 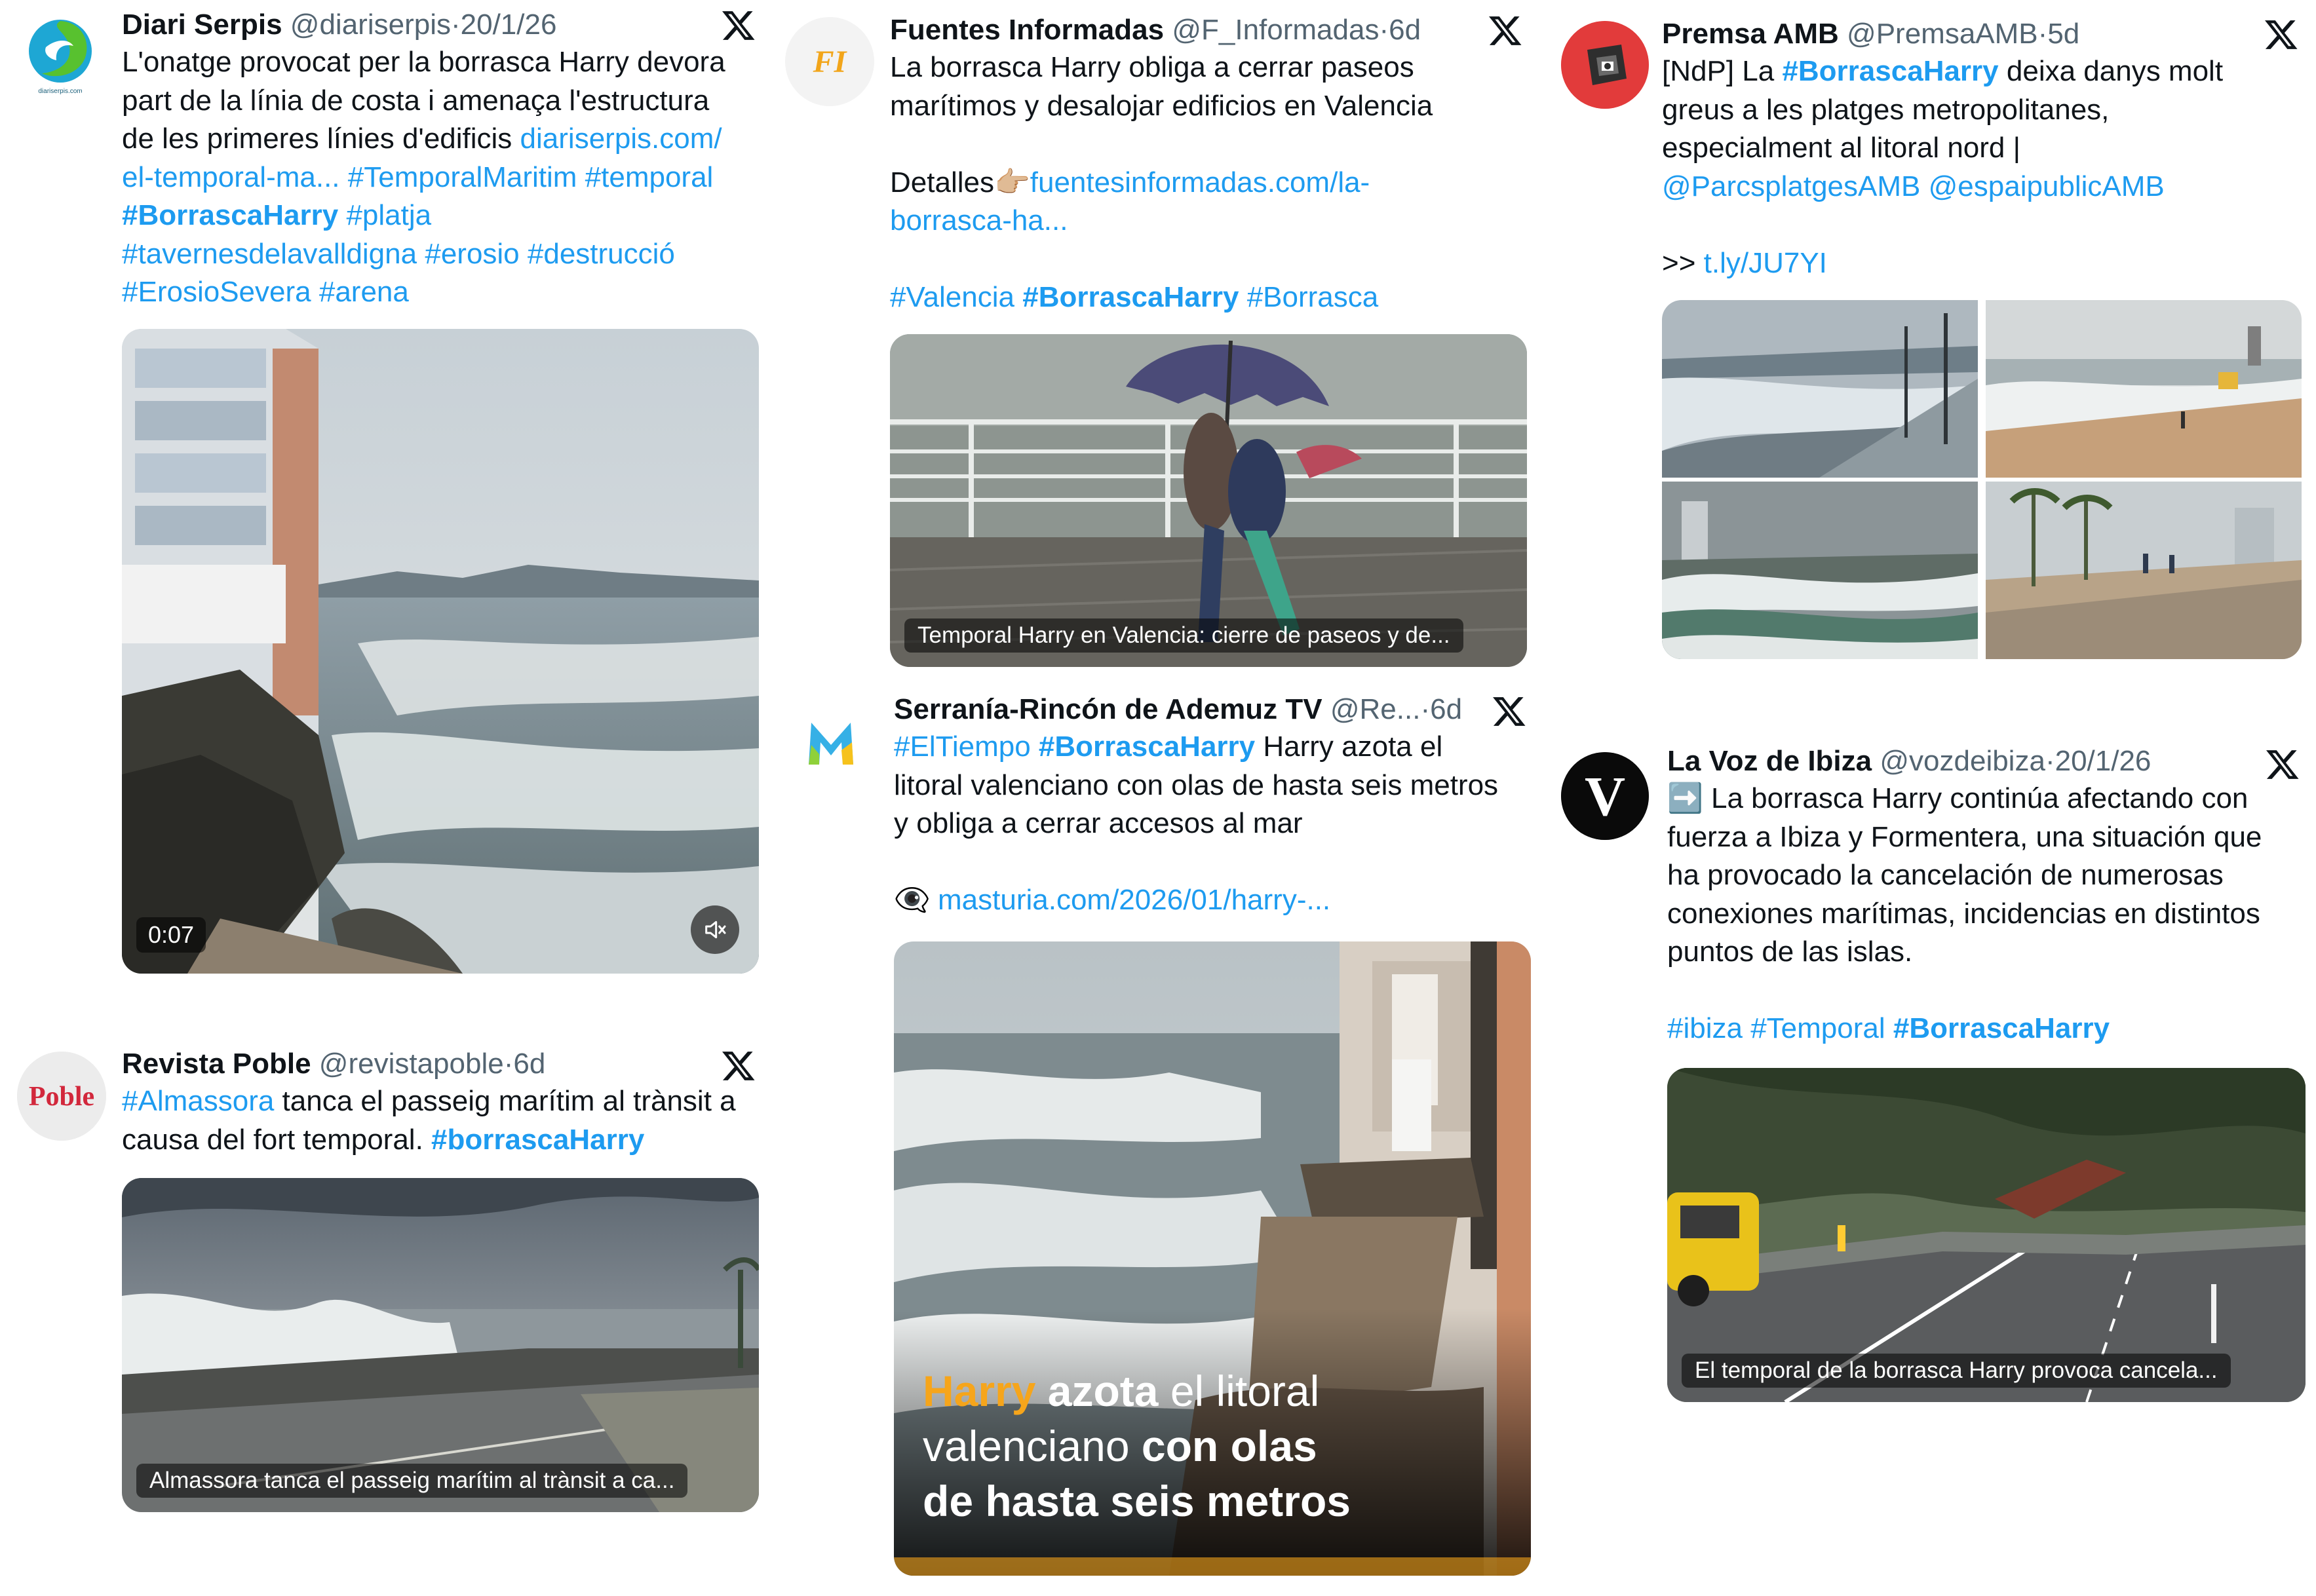 What do you see at coordinates (831, 741) in the screenshot?
I see `serrania-m-logo-avatar` at bounding box center [831, 741].